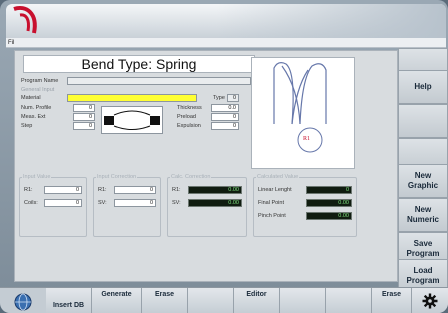 The height and width of the screenshot is (313, 448). Describe the element at coordinates (139, 64) in the screenshot. I see `page-title: Bend Type: Spring` at that location.